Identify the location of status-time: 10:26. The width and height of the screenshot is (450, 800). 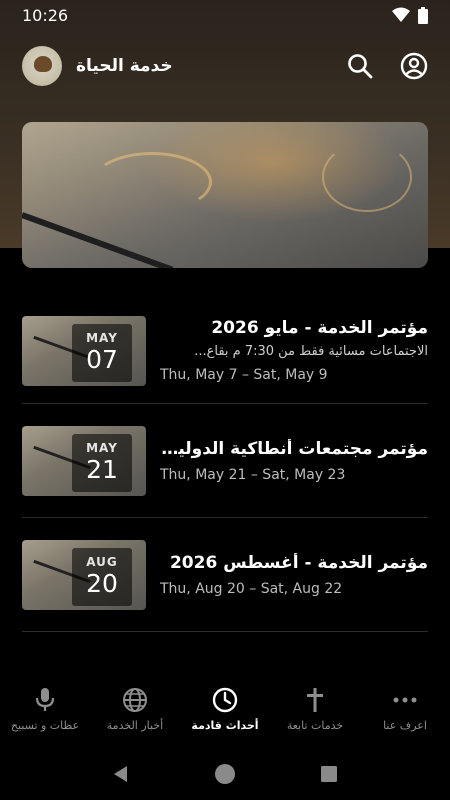
(45, 15).